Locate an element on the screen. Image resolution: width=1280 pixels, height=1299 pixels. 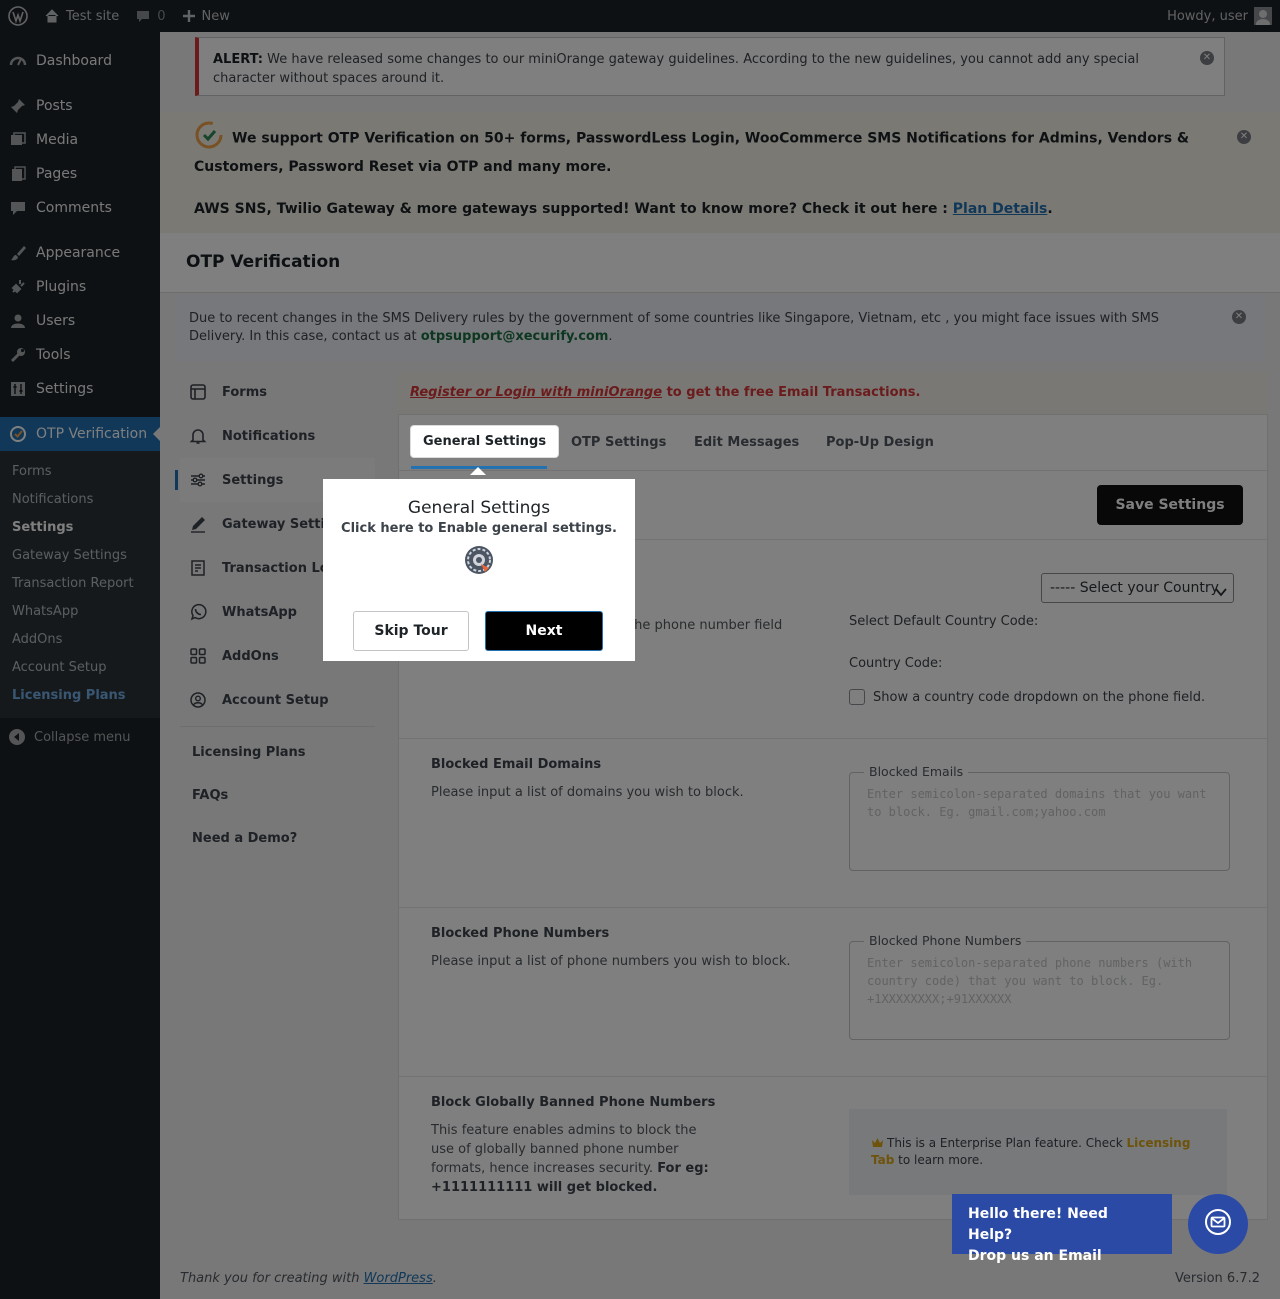
mail-icon is located at coordinates (1218, 1224).